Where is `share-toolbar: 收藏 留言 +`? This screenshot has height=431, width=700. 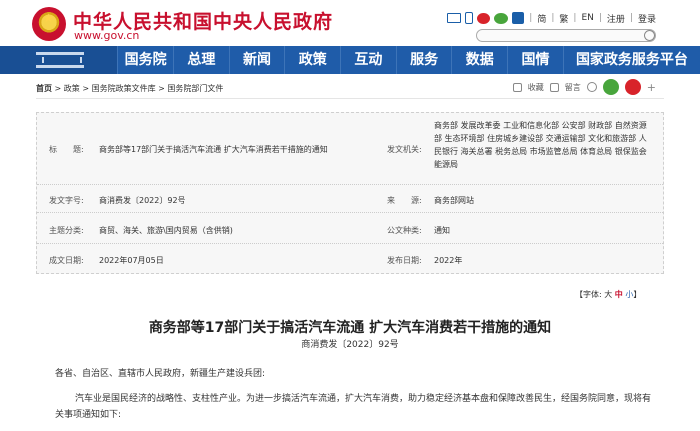
share-toolbar: 收藏 留言 + is located at coordinates (584, 87).